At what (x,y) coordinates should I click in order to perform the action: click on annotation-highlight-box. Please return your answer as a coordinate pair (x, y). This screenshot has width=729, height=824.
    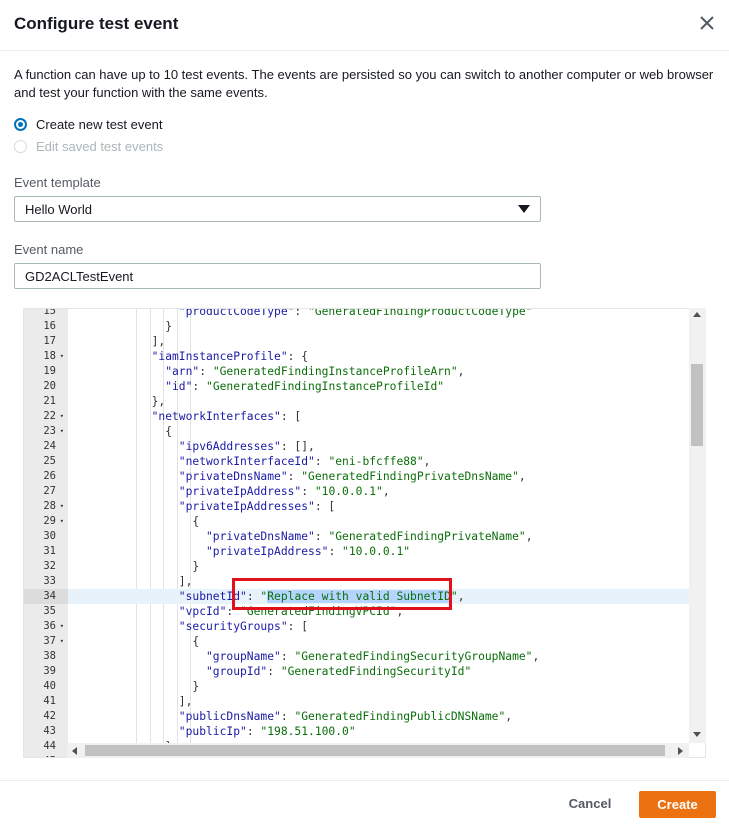
    Looking at the image, I should click on (342, 594).